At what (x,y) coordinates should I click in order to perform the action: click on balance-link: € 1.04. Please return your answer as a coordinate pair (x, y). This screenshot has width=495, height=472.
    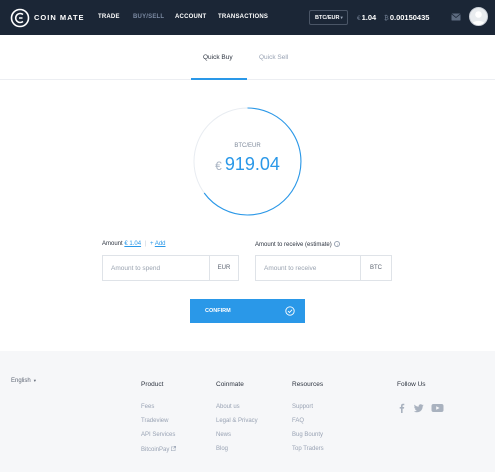
    Looking at the image, I should click on (132, 244).